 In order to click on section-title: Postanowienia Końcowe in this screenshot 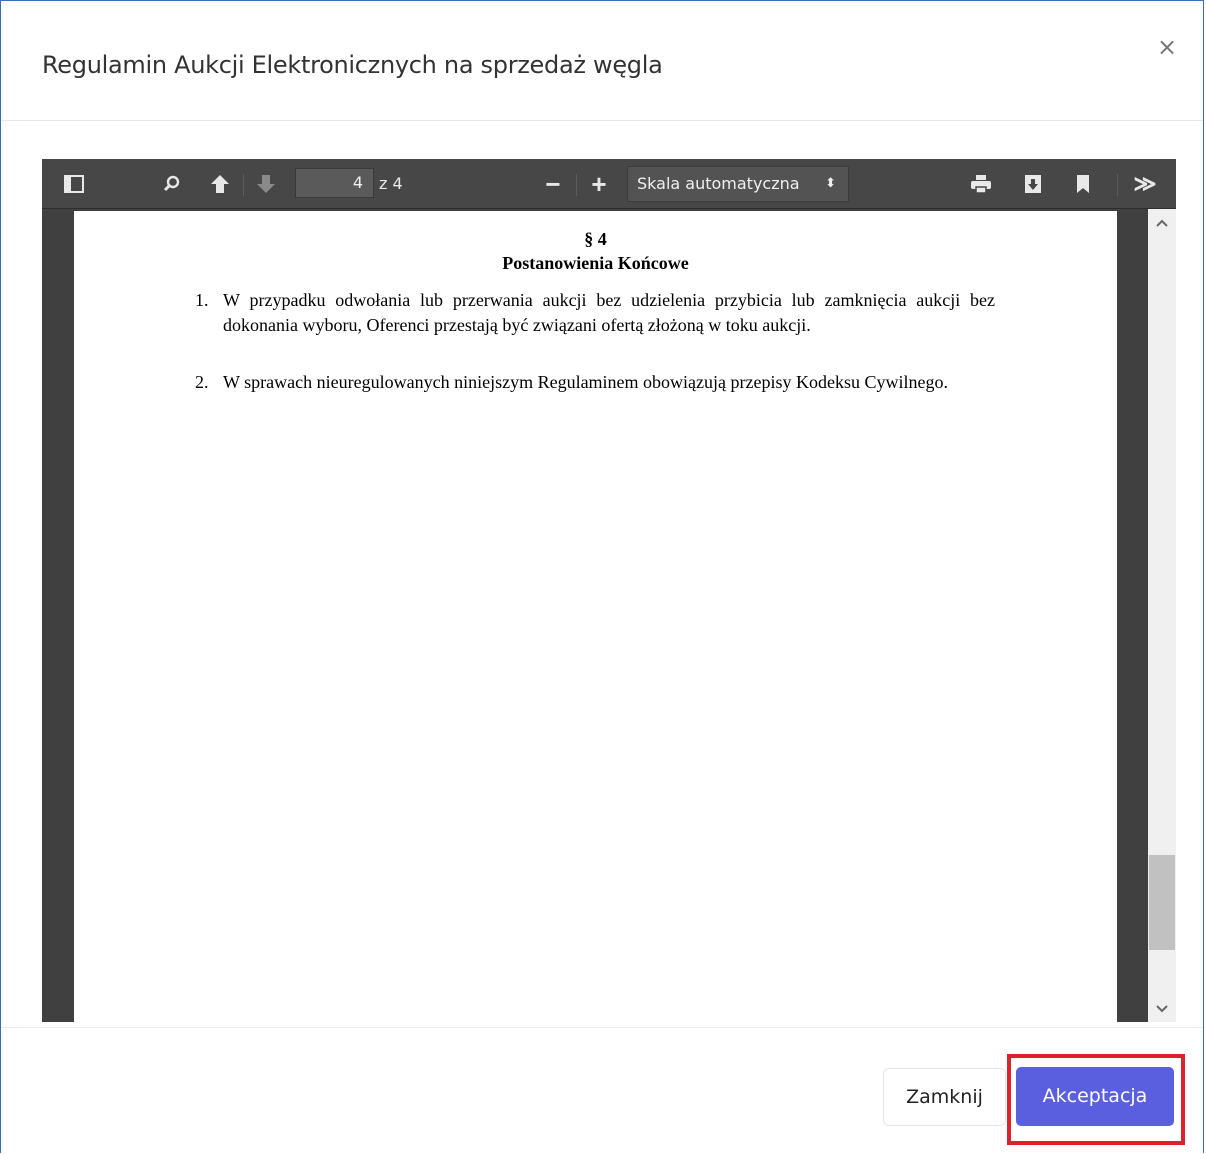, I will do `click(595, 263)`.